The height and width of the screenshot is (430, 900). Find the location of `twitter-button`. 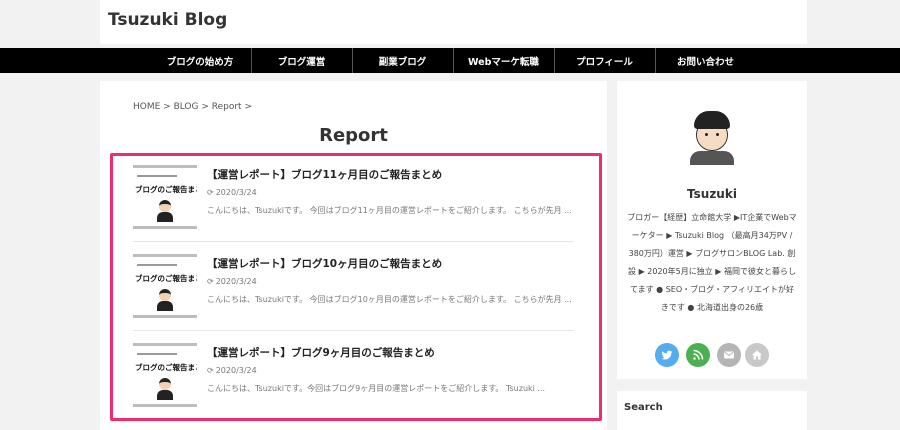

twitter-button is located at coordinates (667, 355).